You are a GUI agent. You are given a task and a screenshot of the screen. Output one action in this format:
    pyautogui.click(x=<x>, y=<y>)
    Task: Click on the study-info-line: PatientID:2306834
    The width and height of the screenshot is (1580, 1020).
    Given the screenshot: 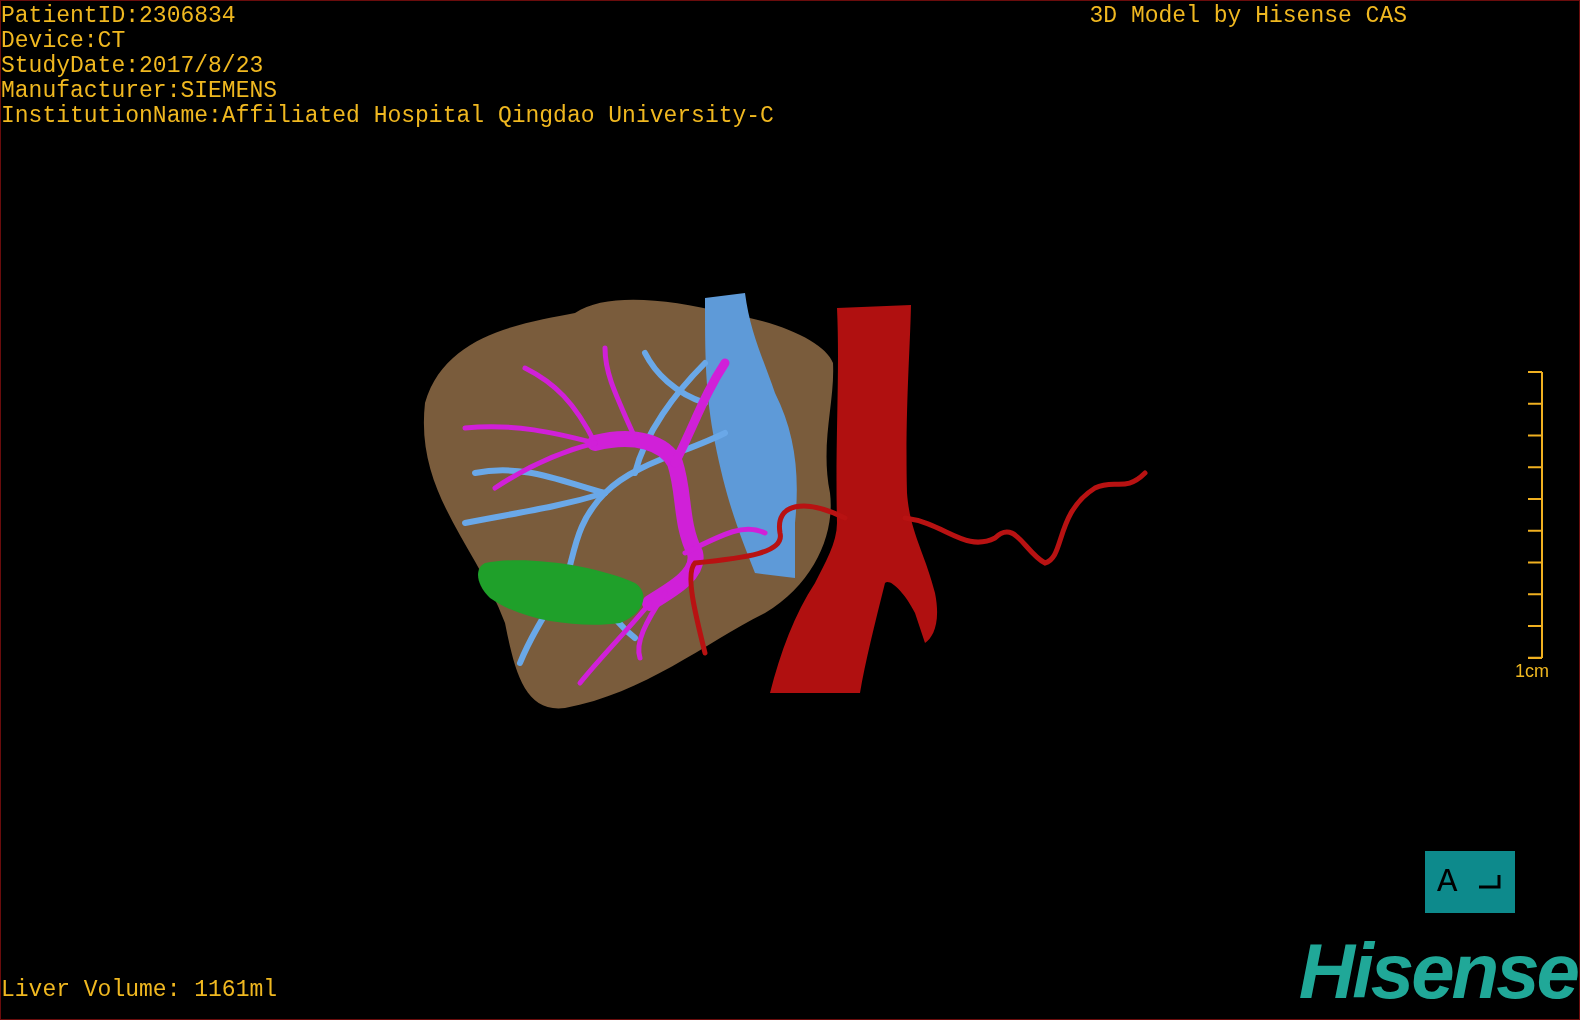 What is the action you would take?
    pyautogui.click(x=119, y=16)
    